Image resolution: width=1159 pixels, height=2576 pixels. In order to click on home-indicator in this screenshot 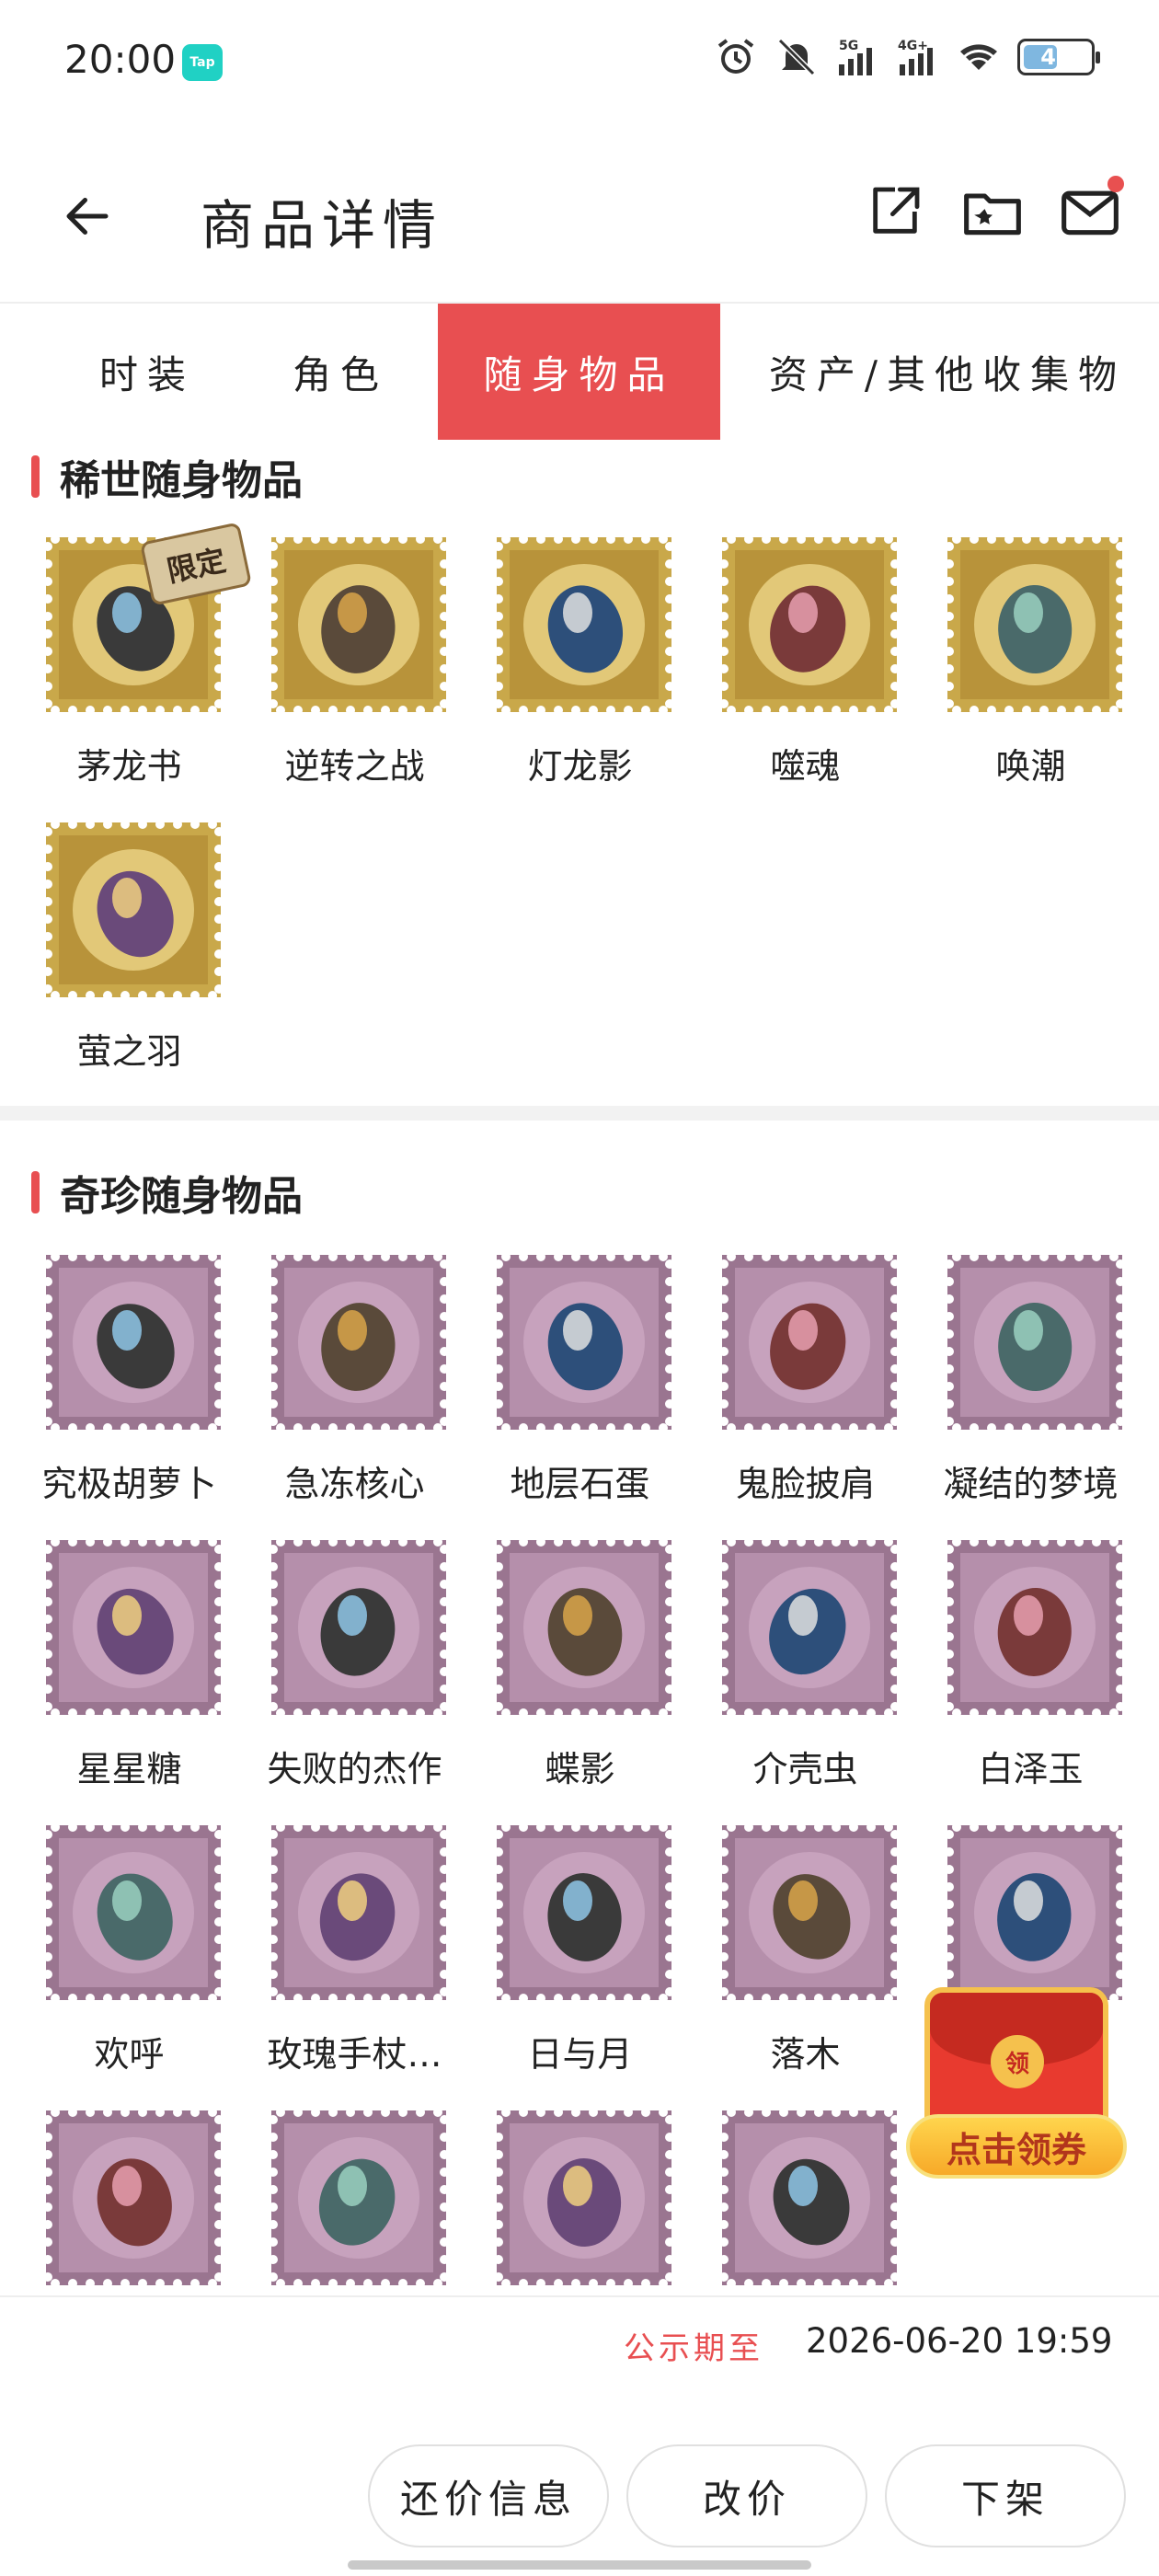, I will do `click(579, 2565)`.